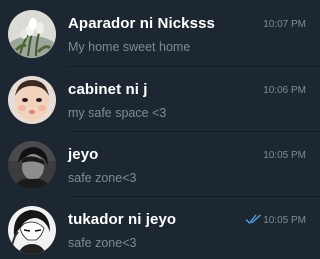 The width and height of the screenshot is (320, 259). I want to click on anime-drawing-photo-icon, so click(32, 230).